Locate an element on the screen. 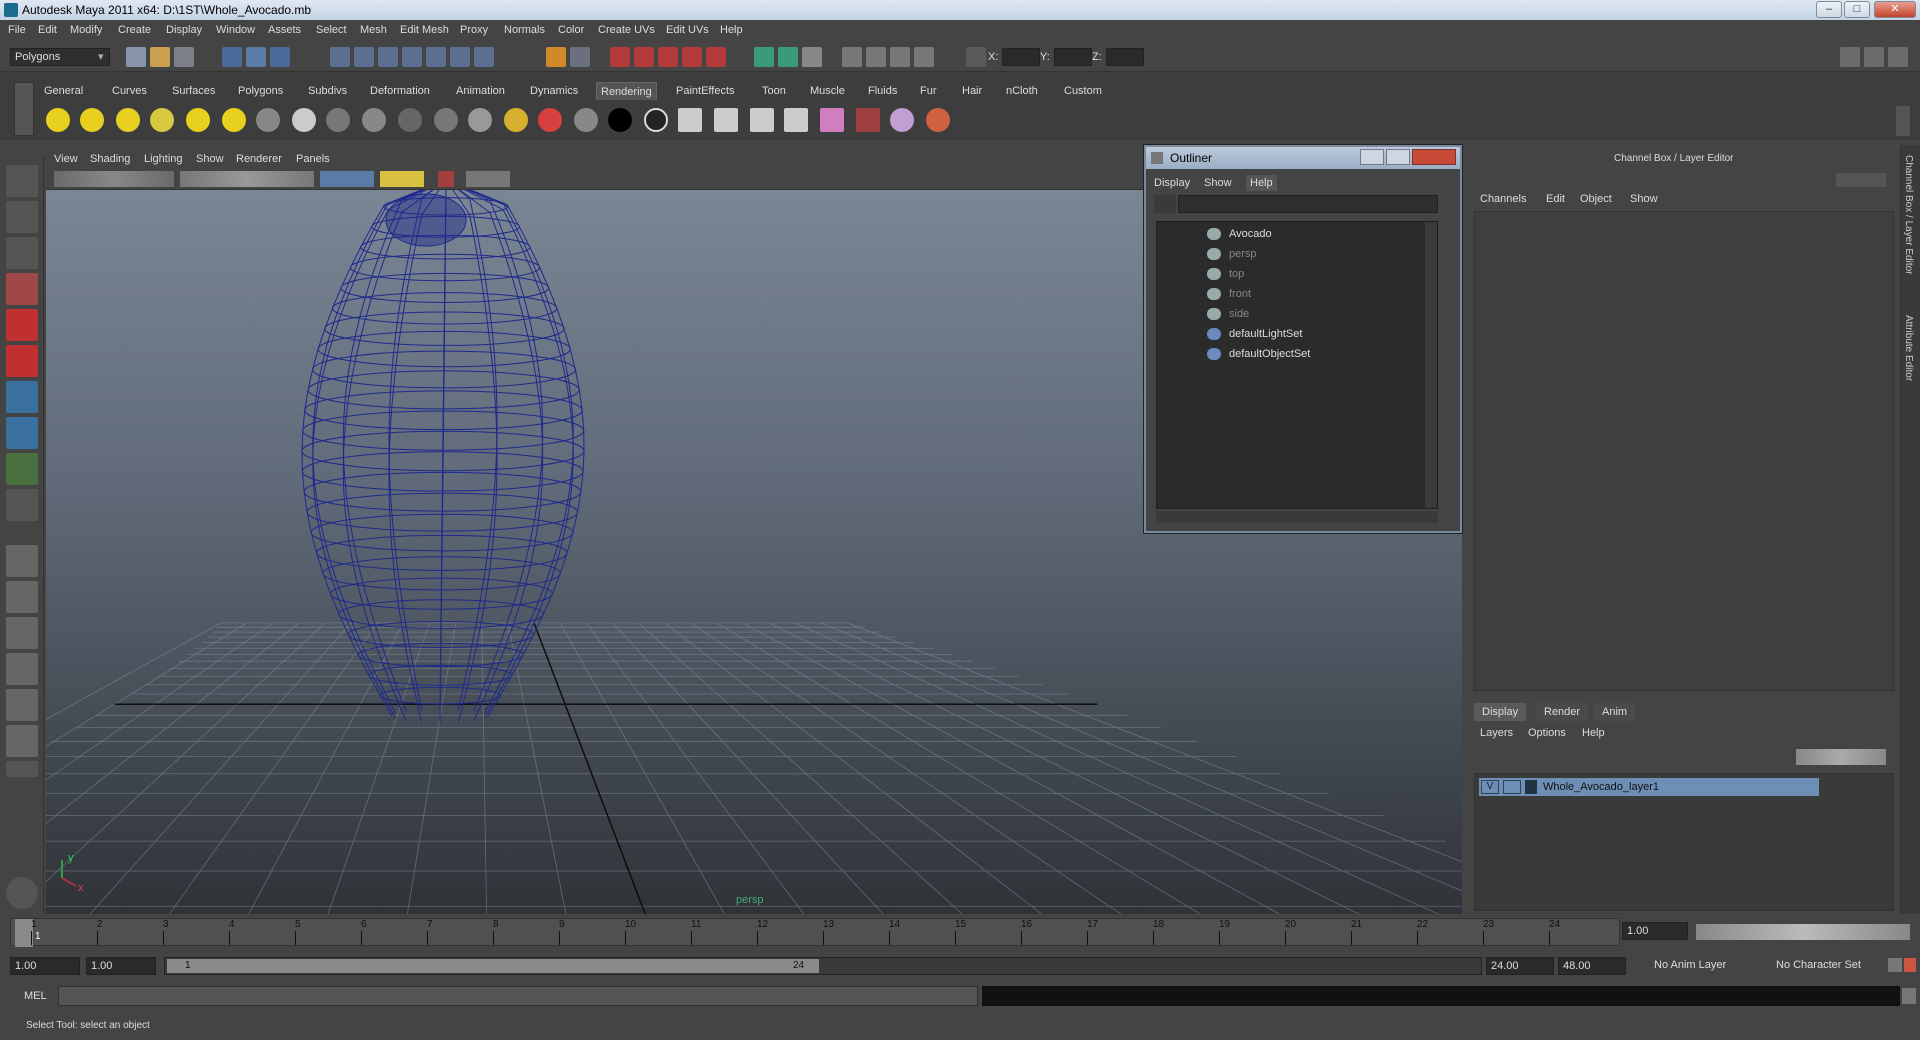  menu-file: File is located at coordinates (17, 30).